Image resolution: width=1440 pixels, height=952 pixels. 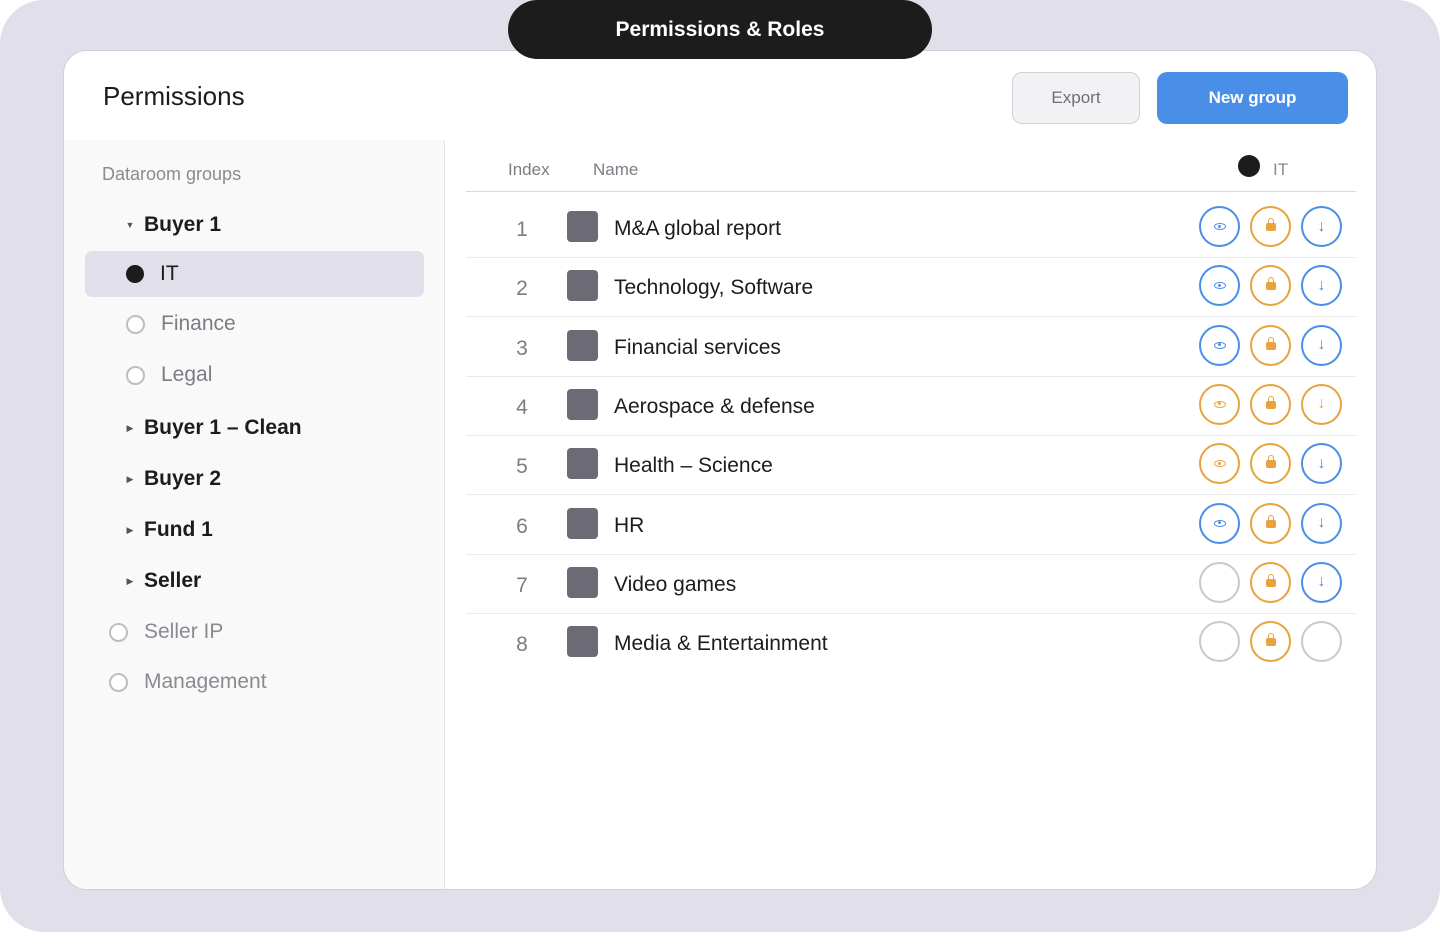 I want to click on row-name: Media & Entertainment, so click(x=721, y=644).